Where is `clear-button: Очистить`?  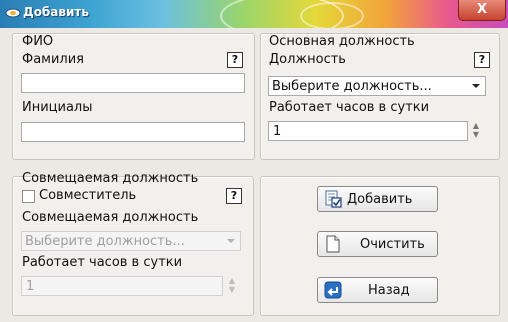
clear-button: Очистить is located at coordinates (377, 244).